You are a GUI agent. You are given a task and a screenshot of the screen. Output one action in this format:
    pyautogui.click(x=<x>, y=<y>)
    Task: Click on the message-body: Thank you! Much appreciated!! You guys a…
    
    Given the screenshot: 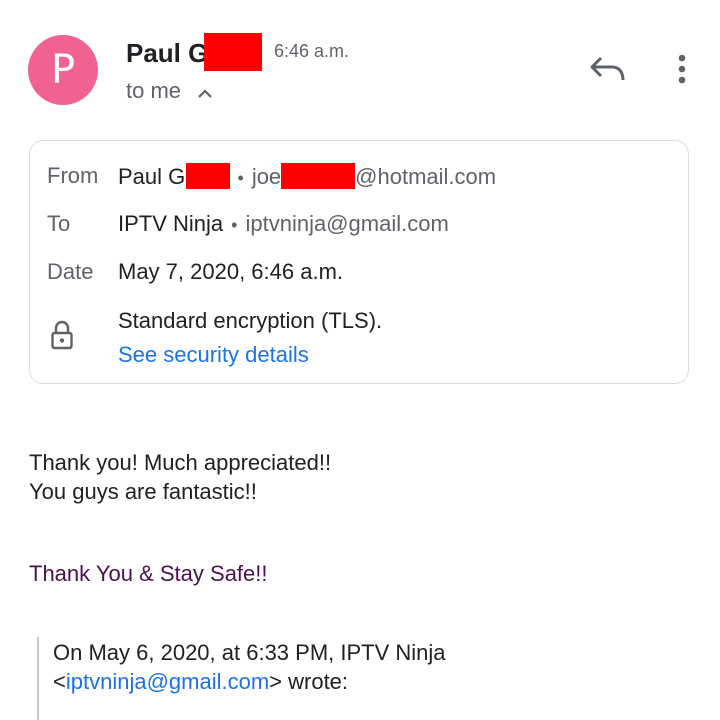 What is the action you would take?
    pyautogui.click(x=180, y=477)
    